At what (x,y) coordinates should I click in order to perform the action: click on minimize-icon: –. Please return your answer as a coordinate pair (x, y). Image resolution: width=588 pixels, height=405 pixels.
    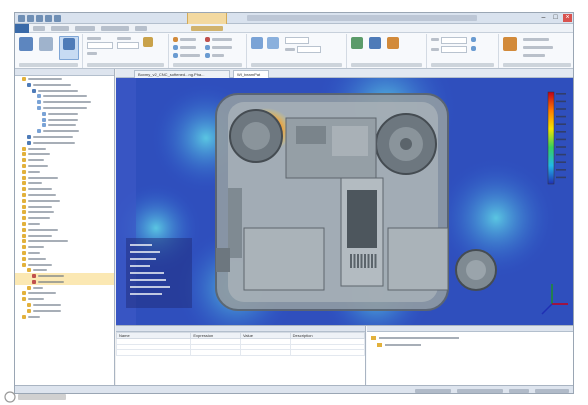
    Looking at the image, I should click on (543, 18).